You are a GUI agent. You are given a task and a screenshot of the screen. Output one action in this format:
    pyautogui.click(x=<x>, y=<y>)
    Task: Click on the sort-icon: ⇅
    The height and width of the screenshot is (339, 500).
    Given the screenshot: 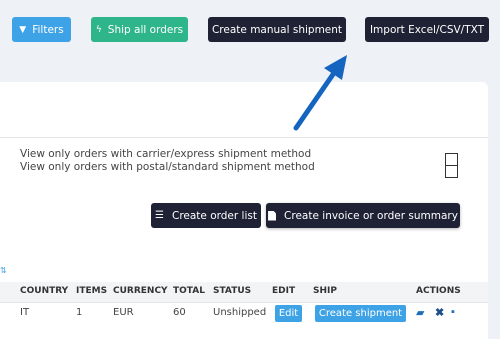 What is the action you would take?
    pyautogui.click(x=3, y=270)
    